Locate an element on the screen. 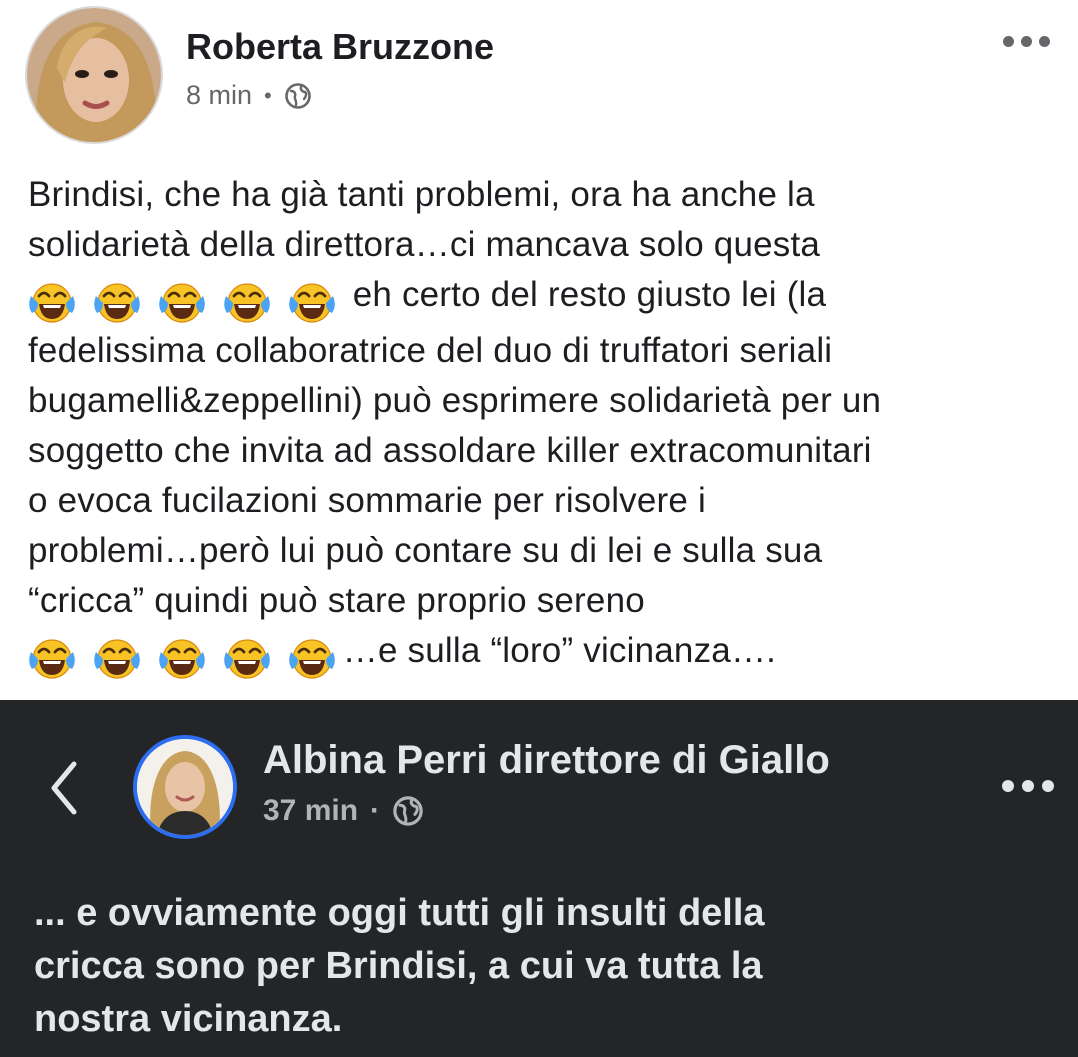 This screenshot has height=1057, width=1078. post-line-text: …e sulla “loro” vicinanza…. is located at coordinates (559, 650).